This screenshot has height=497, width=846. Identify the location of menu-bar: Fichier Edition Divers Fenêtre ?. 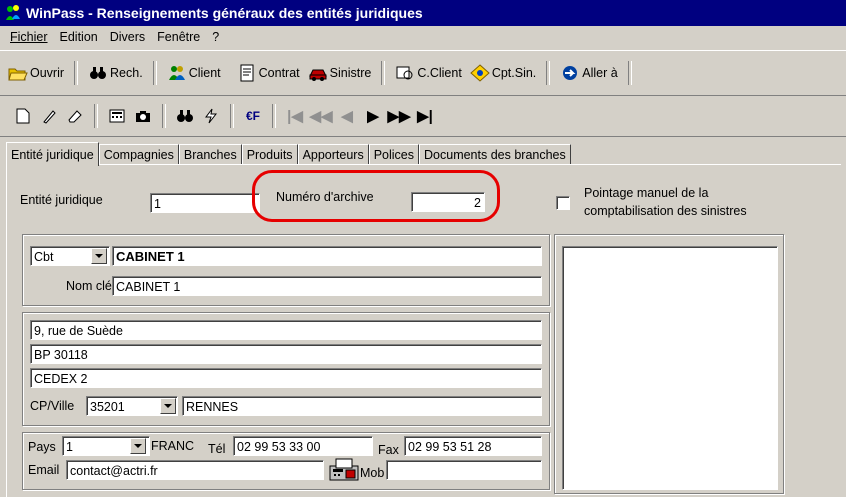
(423, 37).